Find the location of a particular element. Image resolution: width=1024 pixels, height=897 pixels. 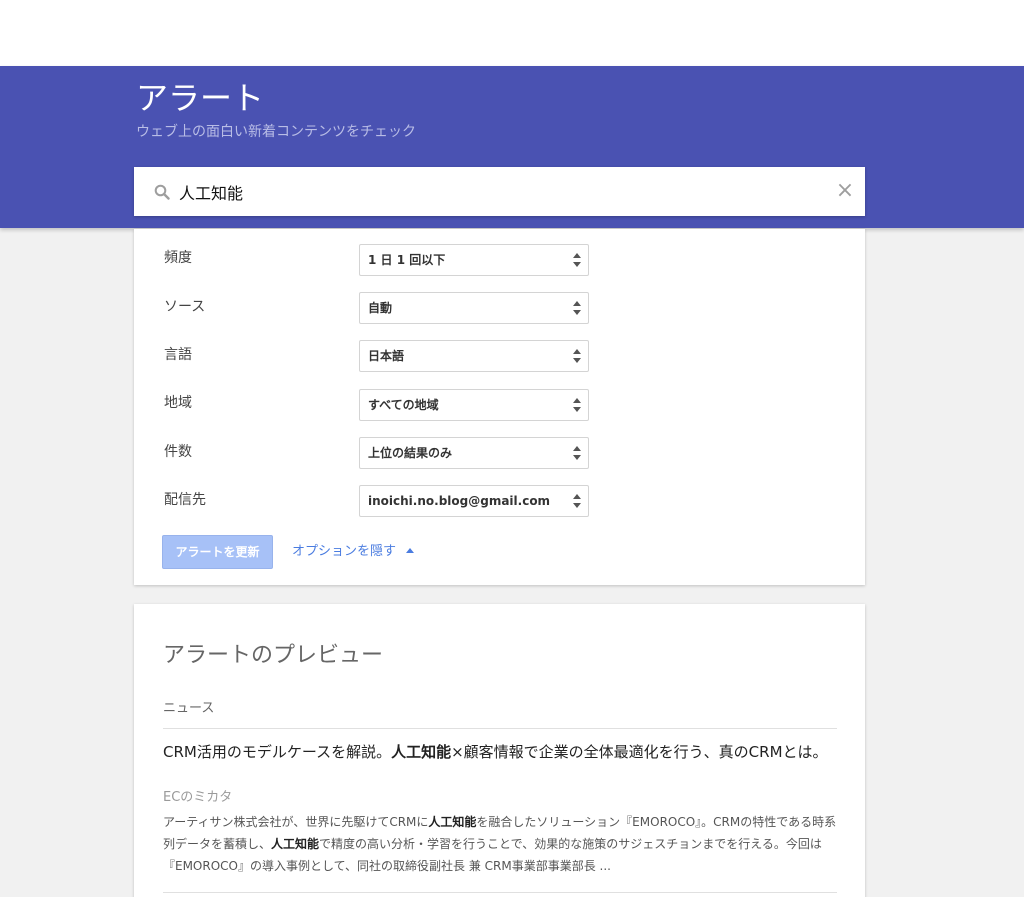

close-icon: × is located at coordinates (845, 191).